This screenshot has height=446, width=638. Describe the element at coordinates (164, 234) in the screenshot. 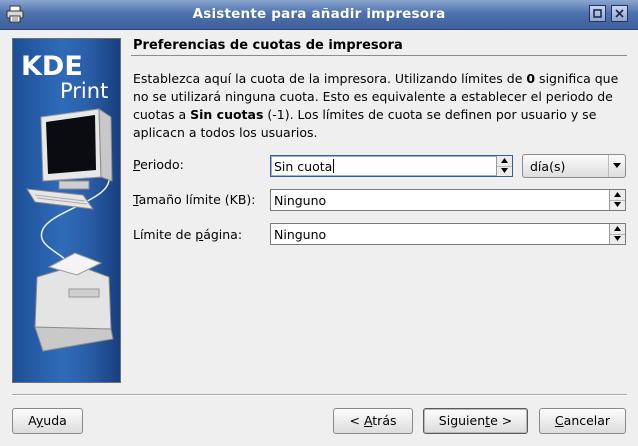

I see `page-limit-label-pre: Límite de` at that location.